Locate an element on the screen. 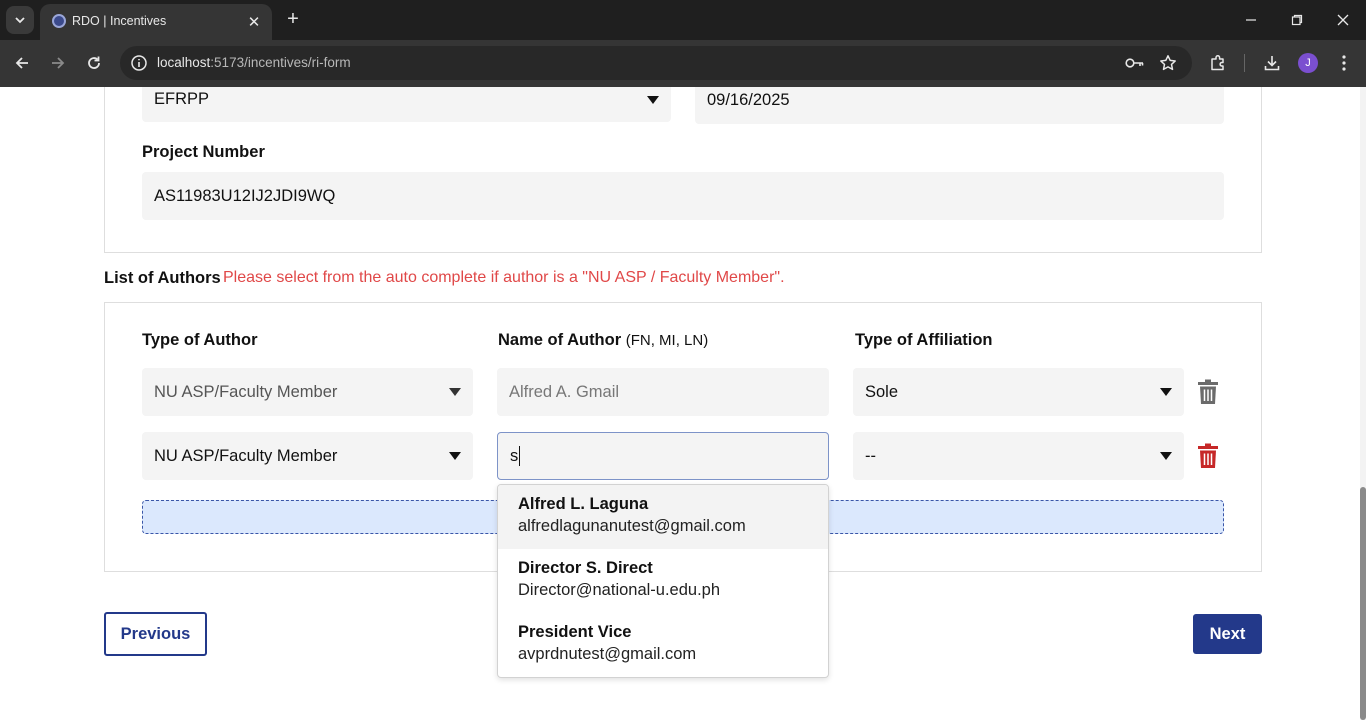 This screenshot has height=720, width=1366. project-number-field: AS11983U12IJ2JDI9WQ is located at coordinates (683, 196).